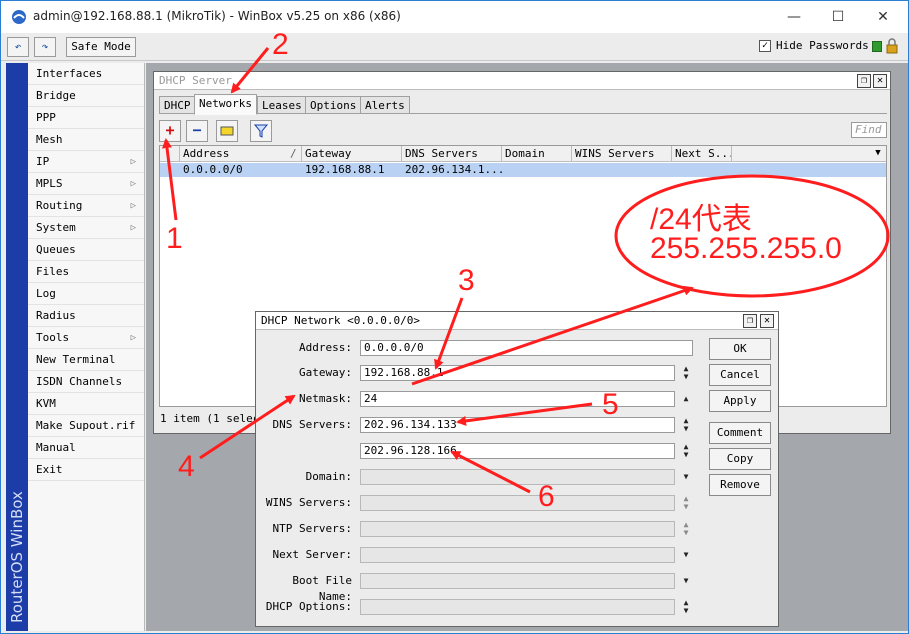  I want to click on cell-gateway: 192.168.88.1, so click(345, 169).